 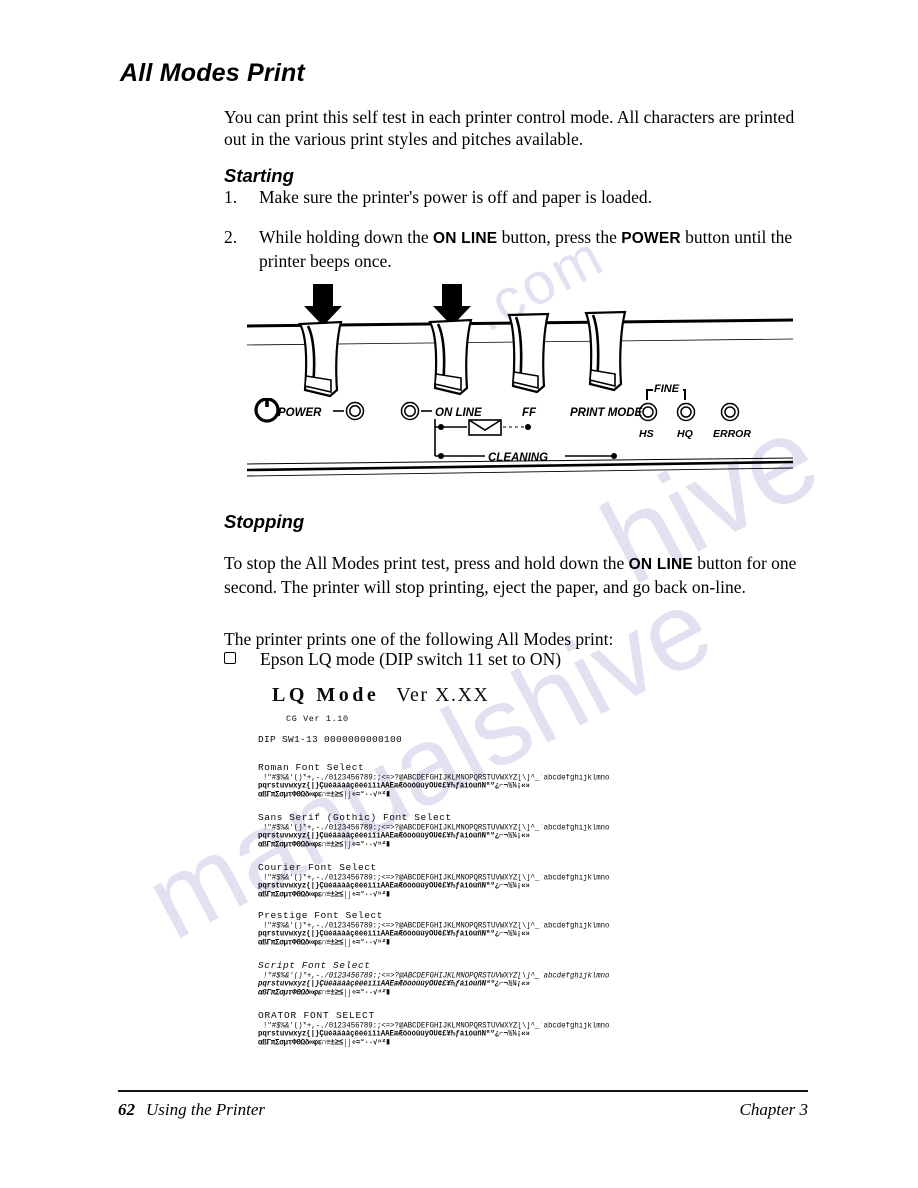 I want to click on power-label: POWER, so click(x=300, y=413).